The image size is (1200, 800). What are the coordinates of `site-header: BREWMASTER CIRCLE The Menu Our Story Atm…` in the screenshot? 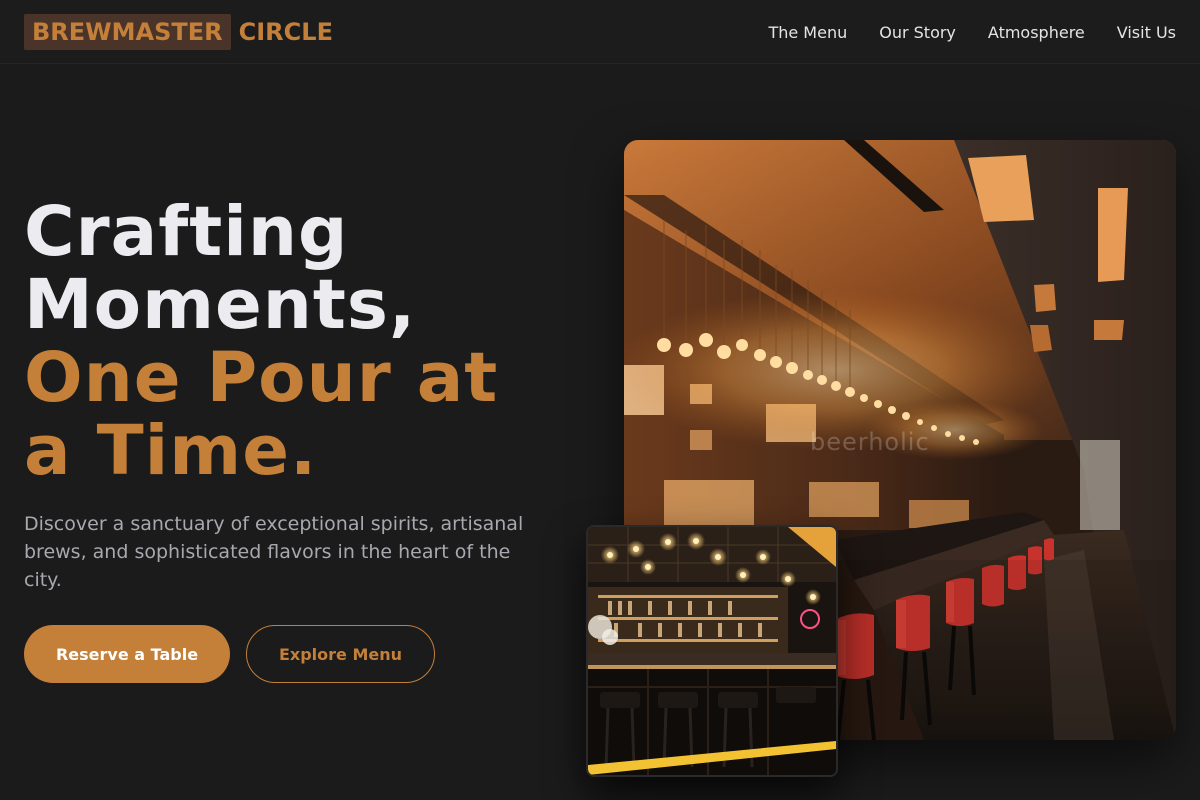 It's located at (600, 32).